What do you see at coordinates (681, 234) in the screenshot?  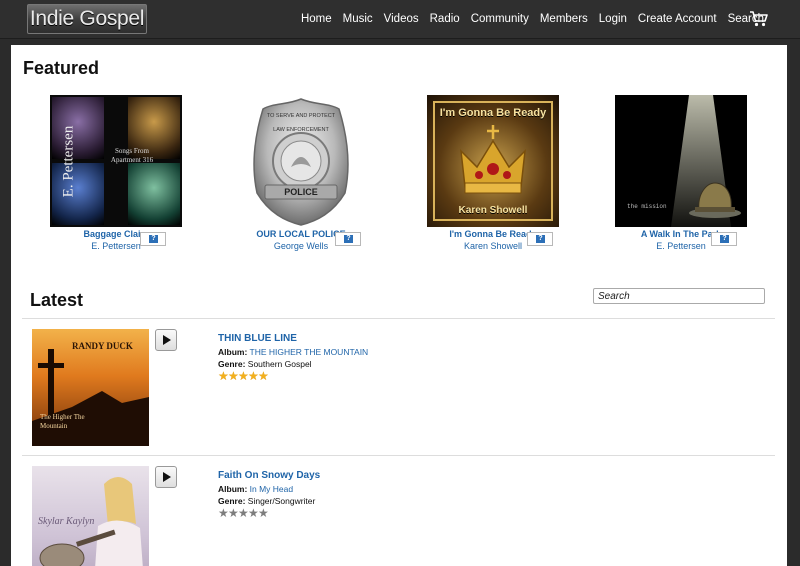 I see `featured-title-link: A Walk In The Park` at bounding box center [681, 234].